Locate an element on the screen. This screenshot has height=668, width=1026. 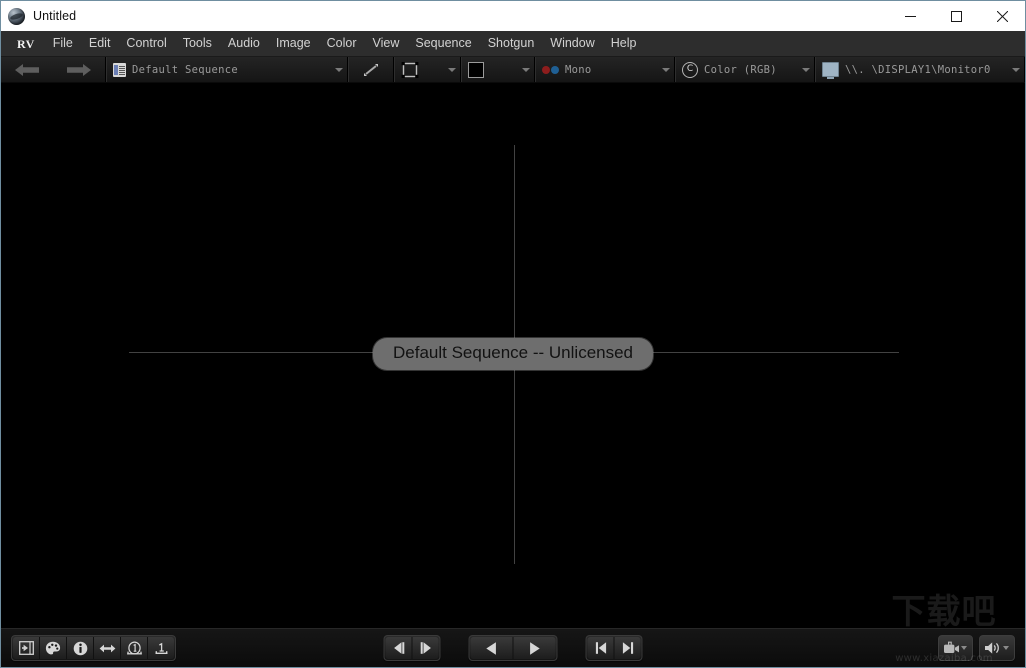
bottom-toolbar: 下载吧 www.xiazaiba.com is located at coordinates (513, 631).